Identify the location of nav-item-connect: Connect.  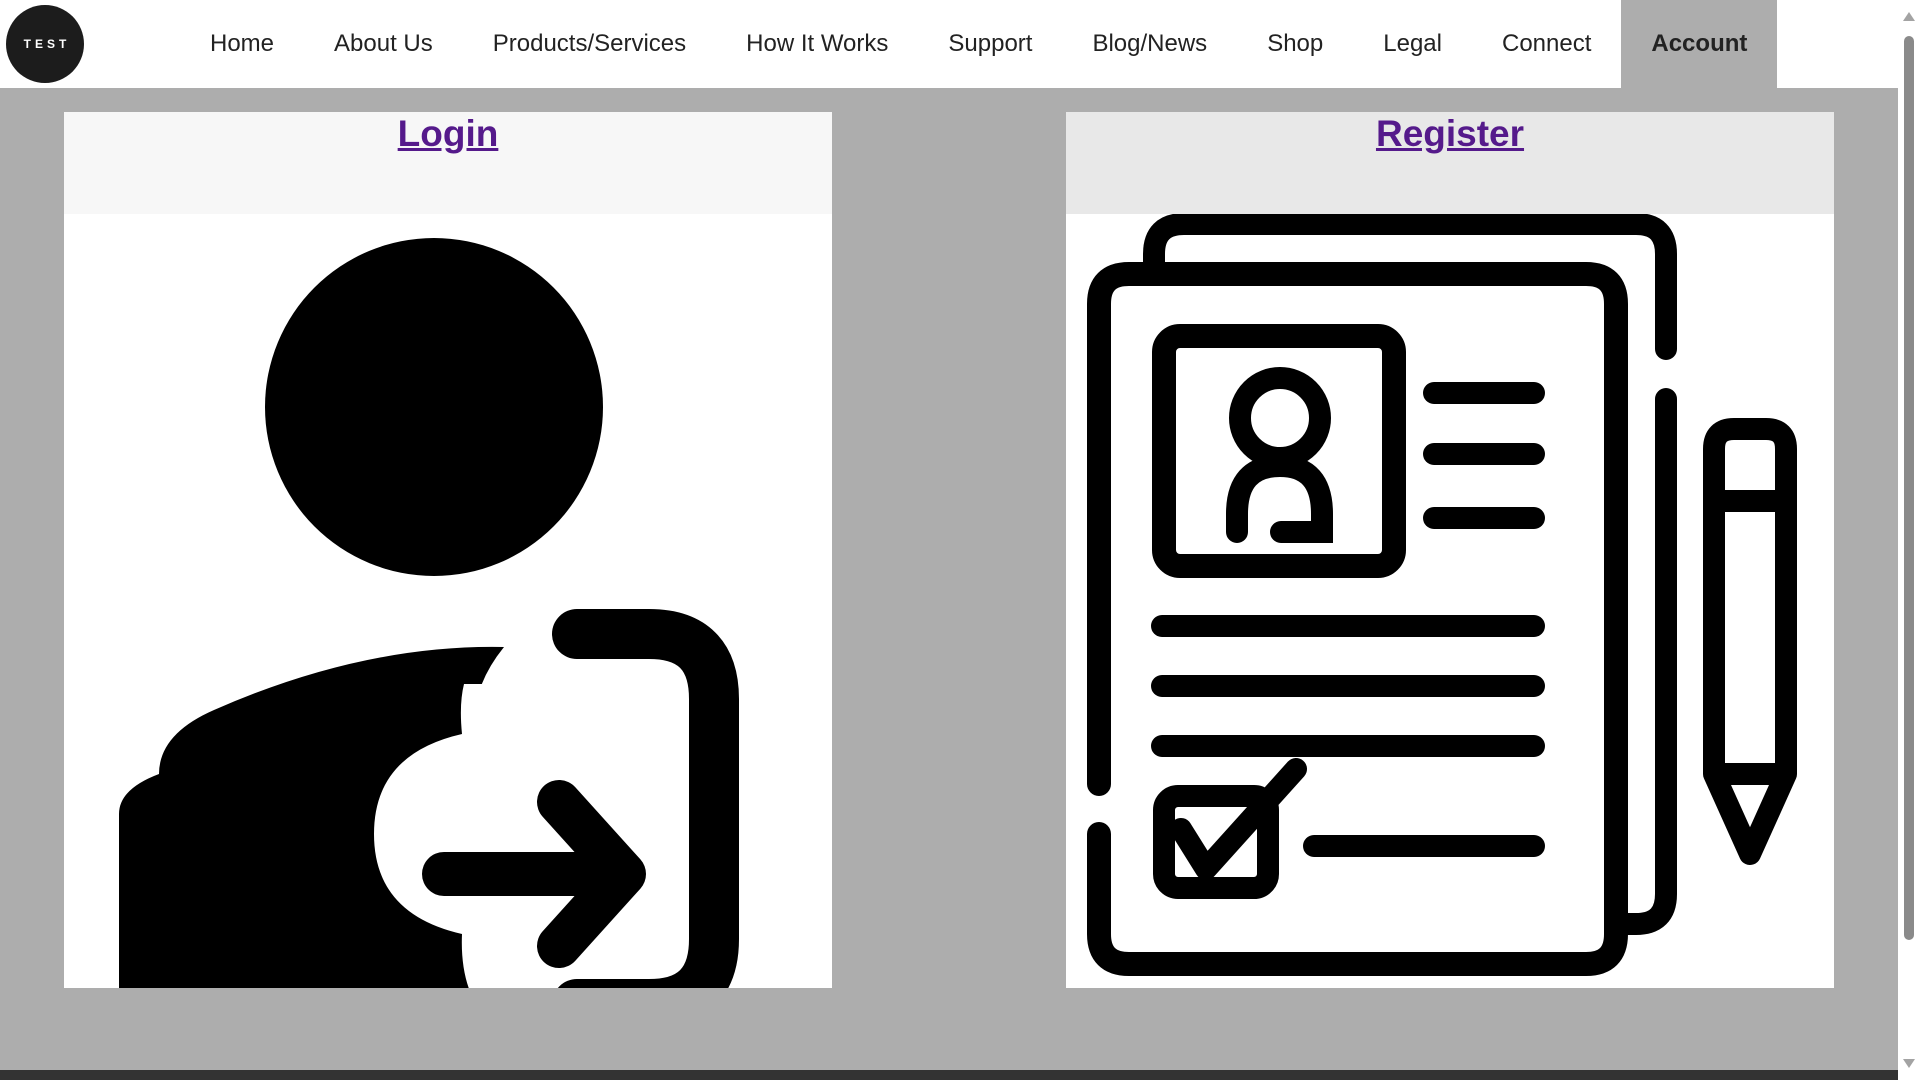
(1546, 44).